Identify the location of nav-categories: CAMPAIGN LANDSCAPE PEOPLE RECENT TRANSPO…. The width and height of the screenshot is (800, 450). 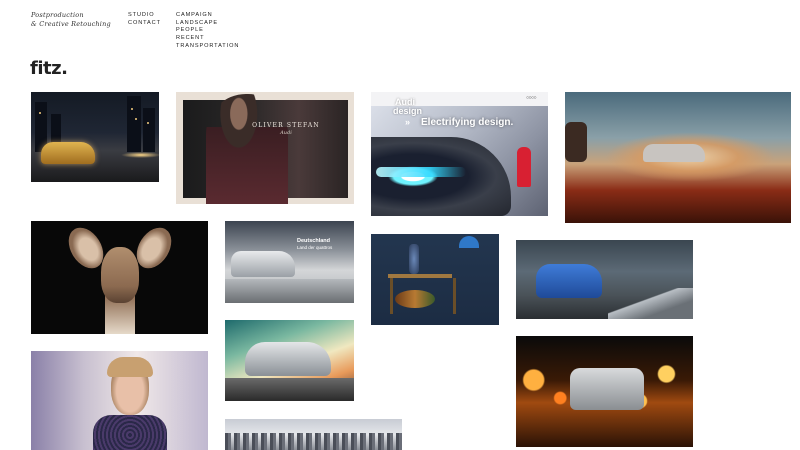
(207, 31).